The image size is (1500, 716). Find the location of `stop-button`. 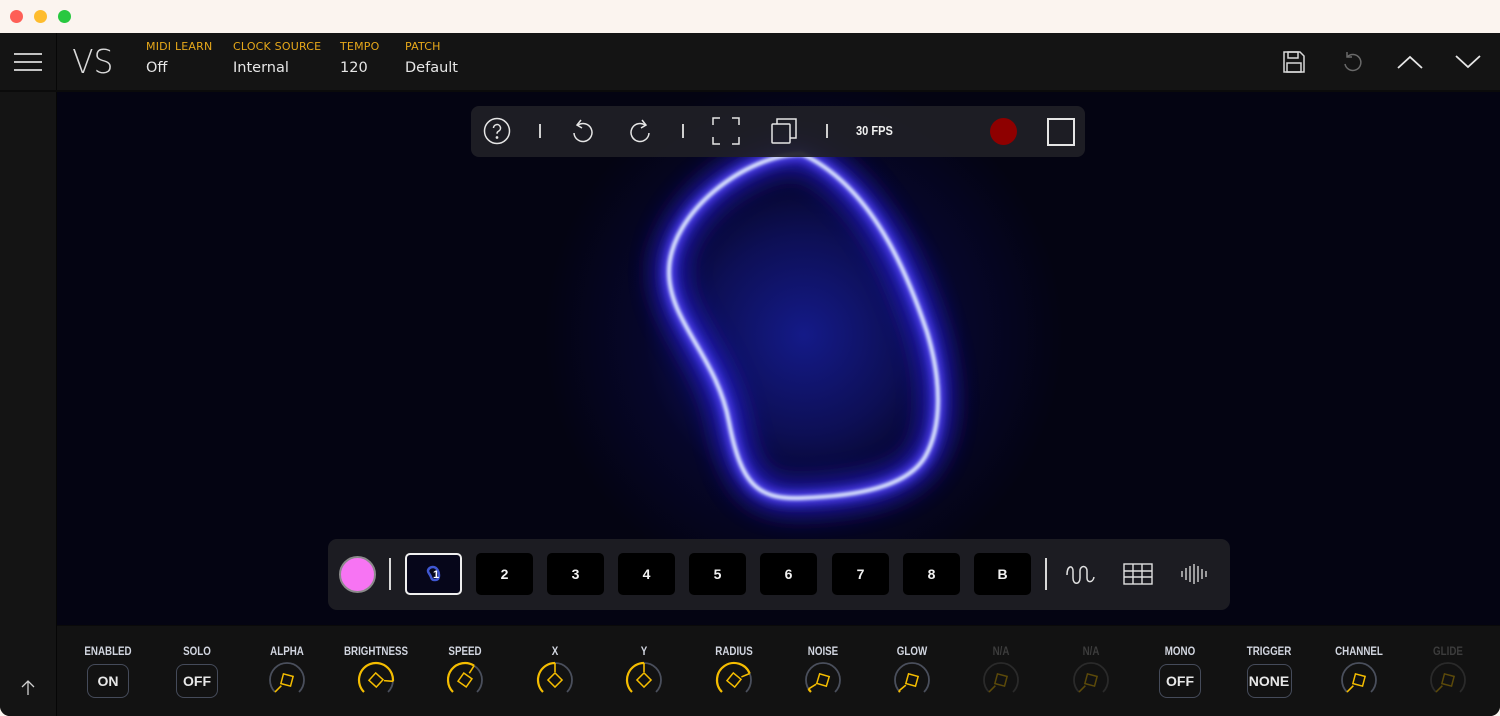

stop-button is located at coordinates (1061, 132).